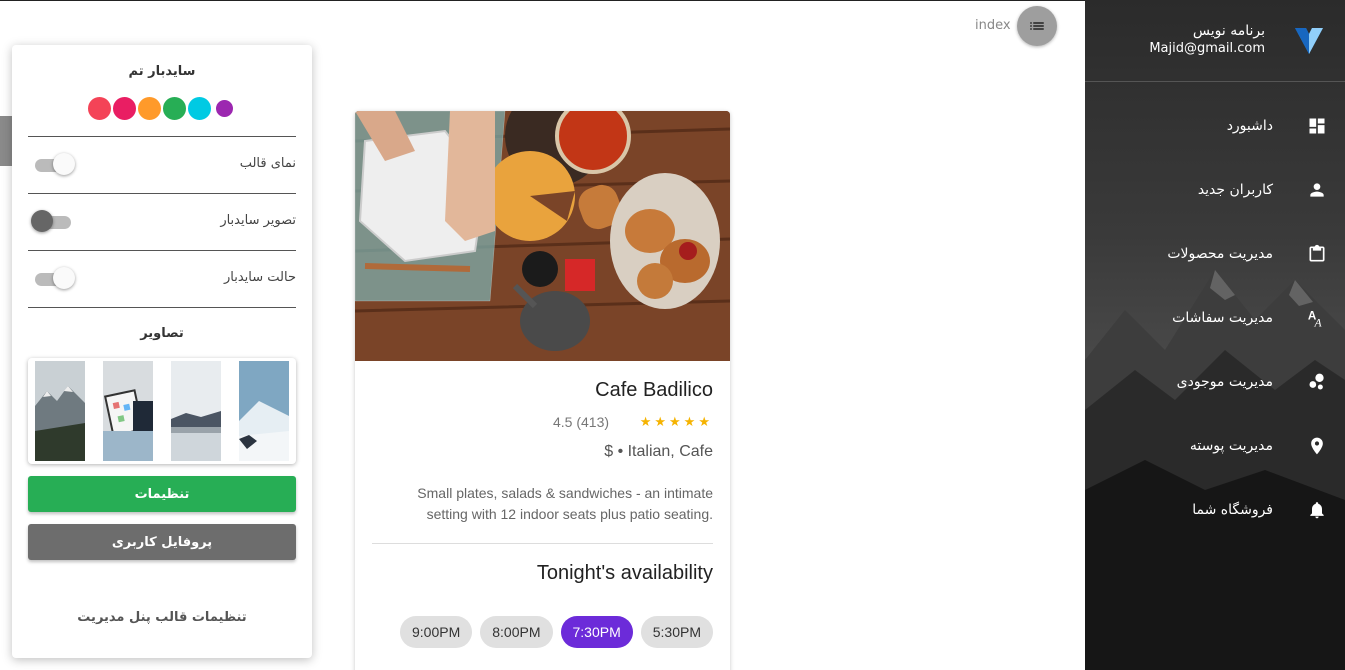 This screenshot has height=670, width=1345. What do you see at coordinates (259, 277) in the screenshot?
I see `toggle-label-sidebar-mode: حالت سایدبار` at bounding box center [259, 277].